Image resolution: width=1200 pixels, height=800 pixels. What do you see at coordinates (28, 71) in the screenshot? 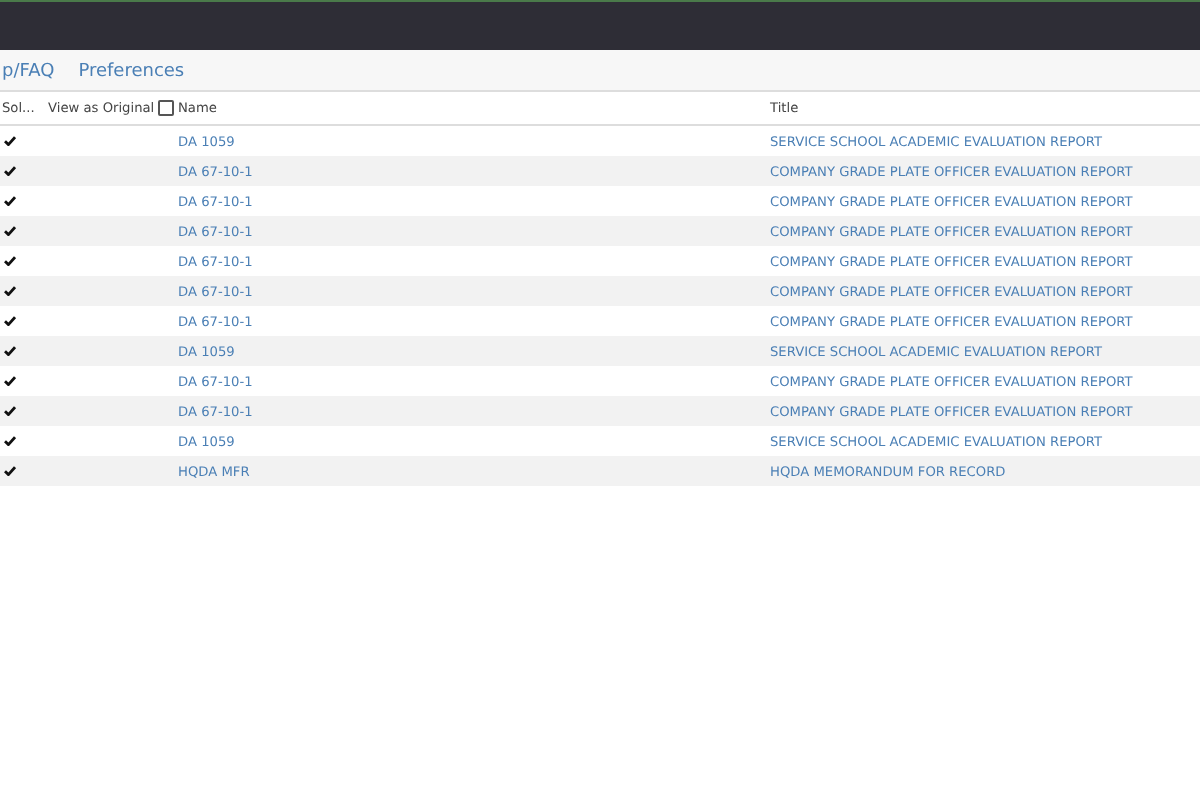
I see `nav-link: p/FAQ` at bounding box center [28, 71].